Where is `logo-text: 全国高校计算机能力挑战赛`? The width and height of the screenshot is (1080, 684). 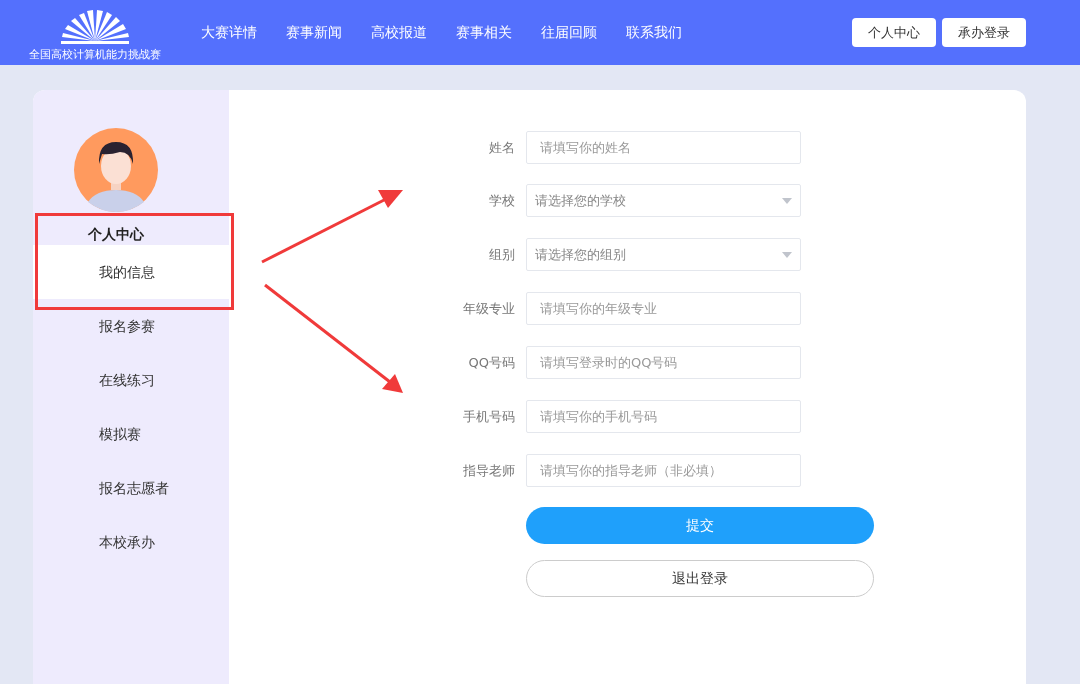
logo-text: 全国高校计算机能力挑战赛 is located at coordinates (95, 54).